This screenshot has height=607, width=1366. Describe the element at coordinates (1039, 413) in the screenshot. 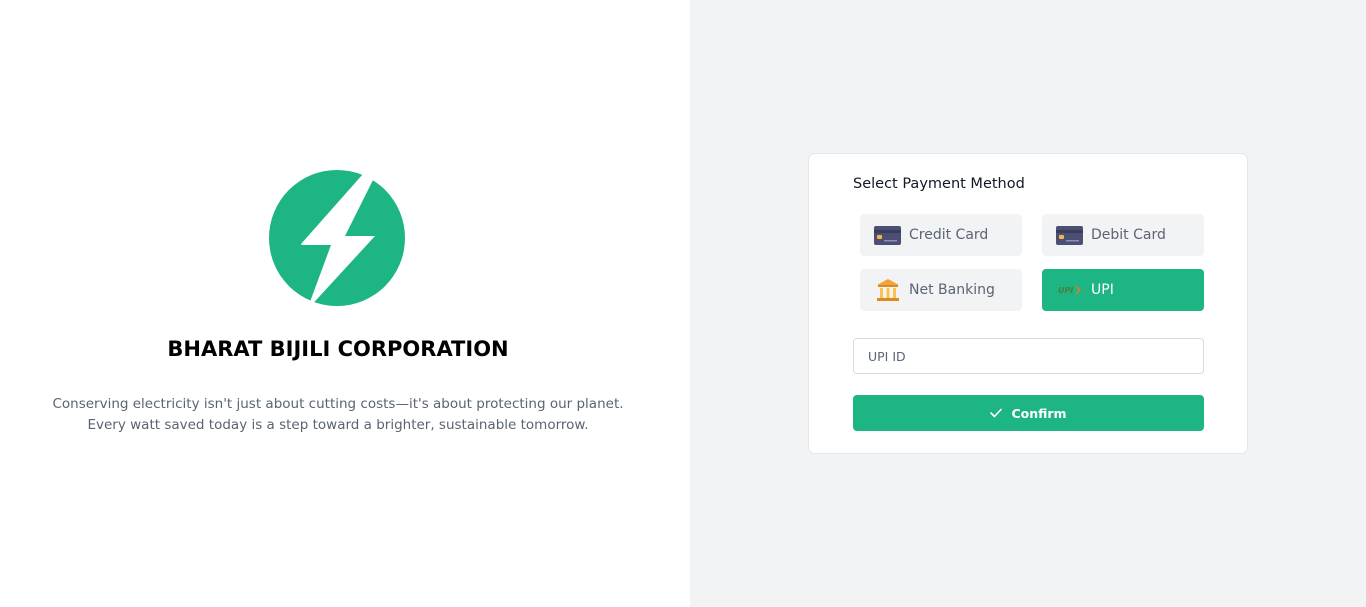

I see `confirm-label: Confirm` at that location.